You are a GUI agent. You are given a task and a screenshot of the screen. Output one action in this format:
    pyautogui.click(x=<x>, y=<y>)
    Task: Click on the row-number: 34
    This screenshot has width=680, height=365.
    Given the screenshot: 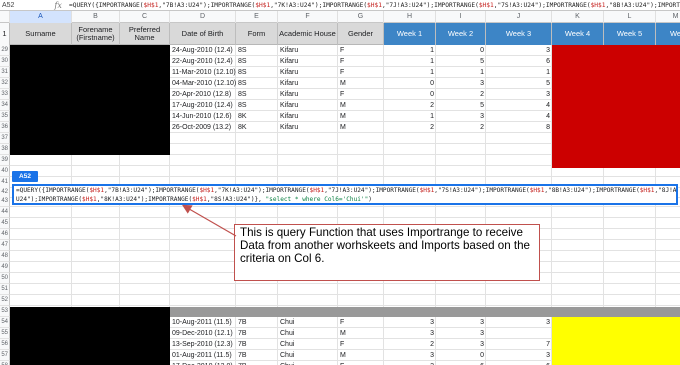 What is the action you would take?
    pyautogui.click(x=5, y=105)
    